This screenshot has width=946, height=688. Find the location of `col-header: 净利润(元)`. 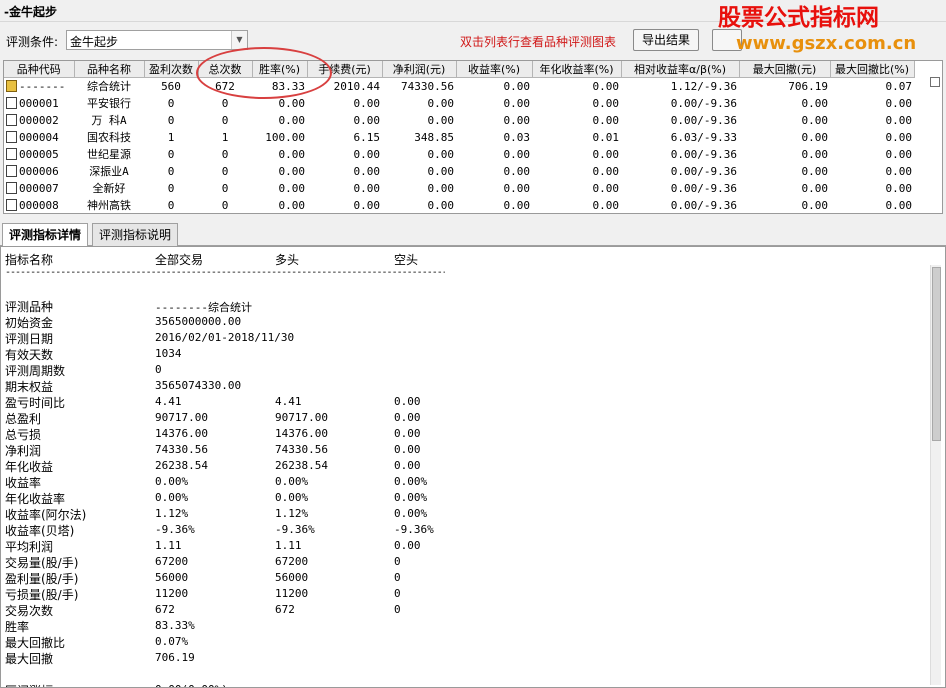

col-header: 净利润(元) is located at coordinates (419, 69).